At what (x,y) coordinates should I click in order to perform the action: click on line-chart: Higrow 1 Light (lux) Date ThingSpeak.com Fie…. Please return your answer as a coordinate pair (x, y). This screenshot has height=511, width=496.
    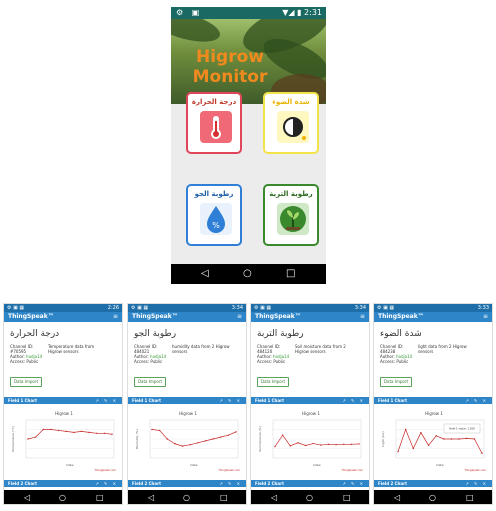
    Looking at the image, I should click on (434, 441).